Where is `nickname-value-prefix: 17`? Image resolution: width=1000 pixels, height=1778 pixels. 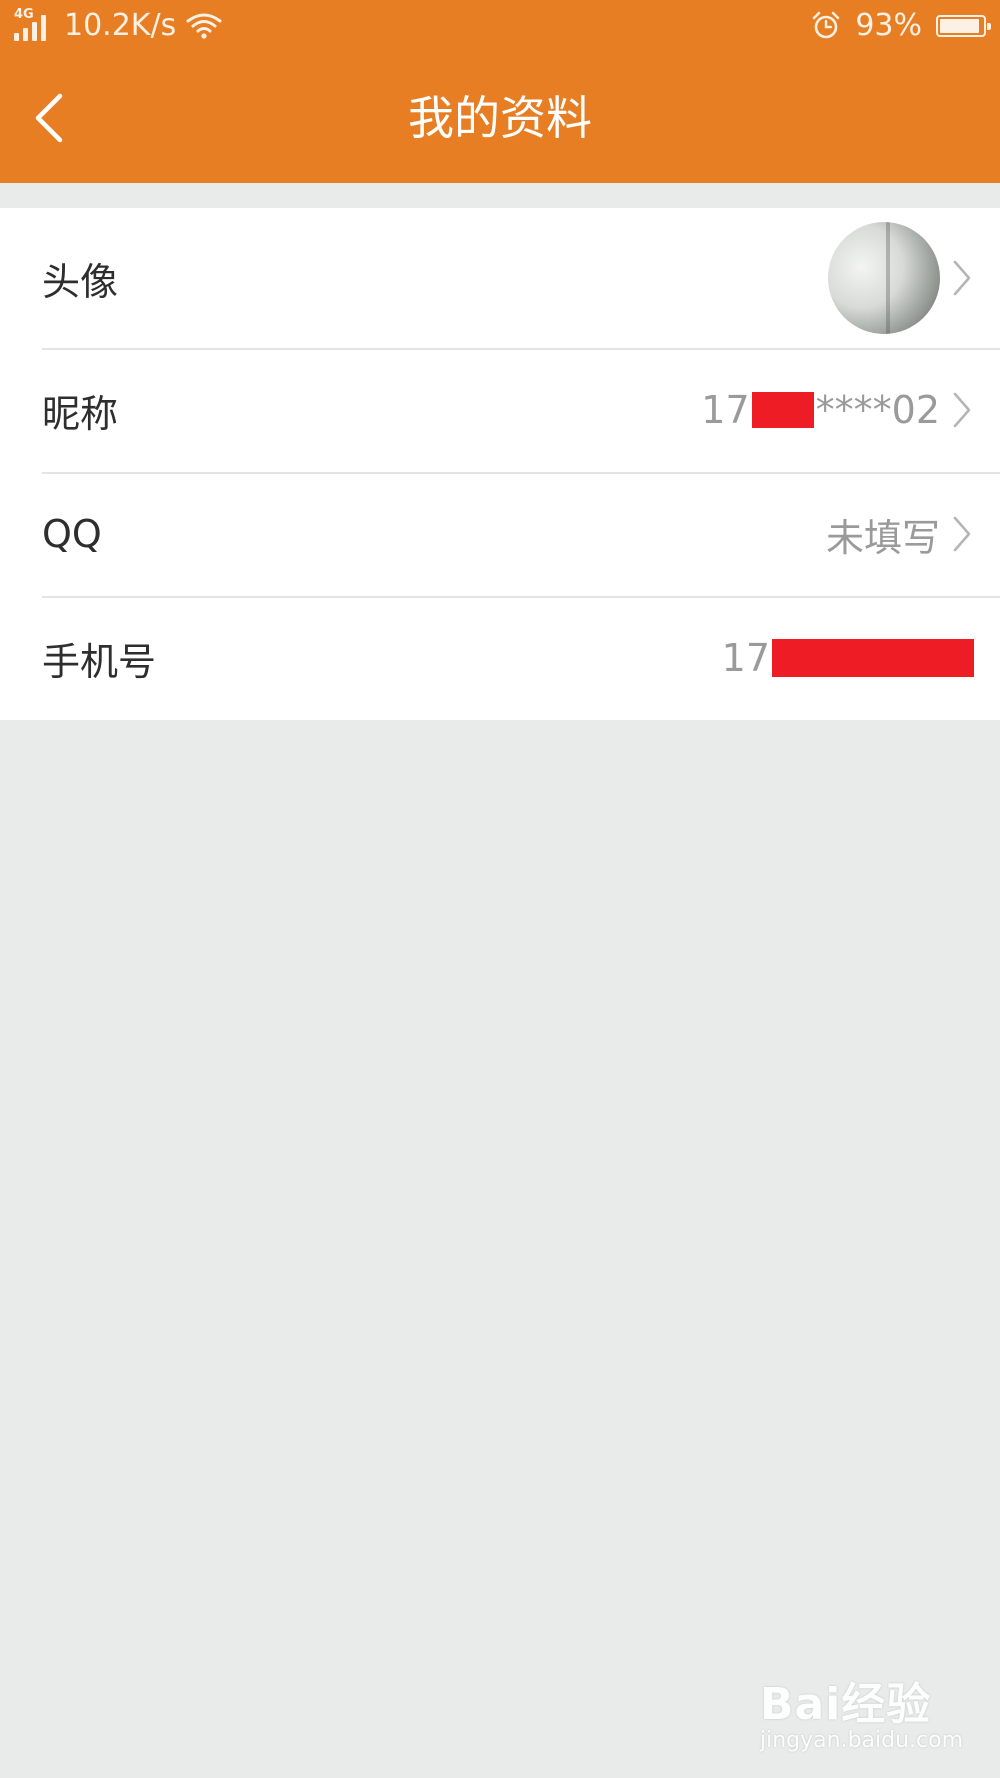
nickname-value-prefix: 17 is located at coordinates (725, 410).